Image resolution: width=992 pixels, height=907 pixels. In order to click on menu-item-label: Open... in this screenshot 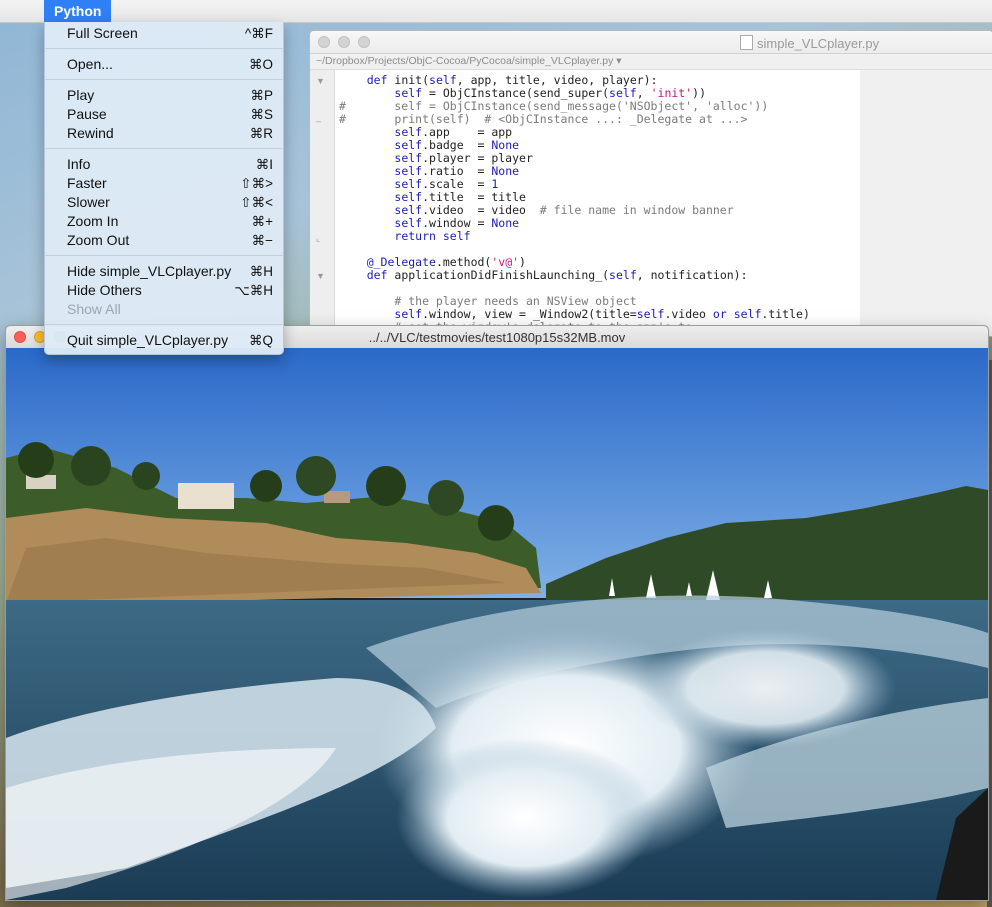, I will do `click(90, 64)`.